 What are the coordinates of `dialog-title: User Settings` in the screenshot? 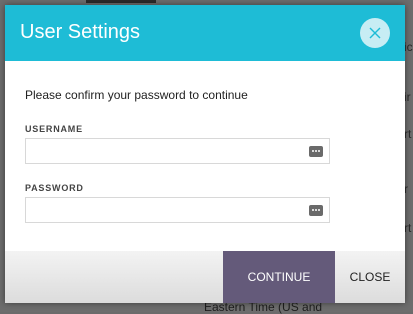 It's located at (80, 32).